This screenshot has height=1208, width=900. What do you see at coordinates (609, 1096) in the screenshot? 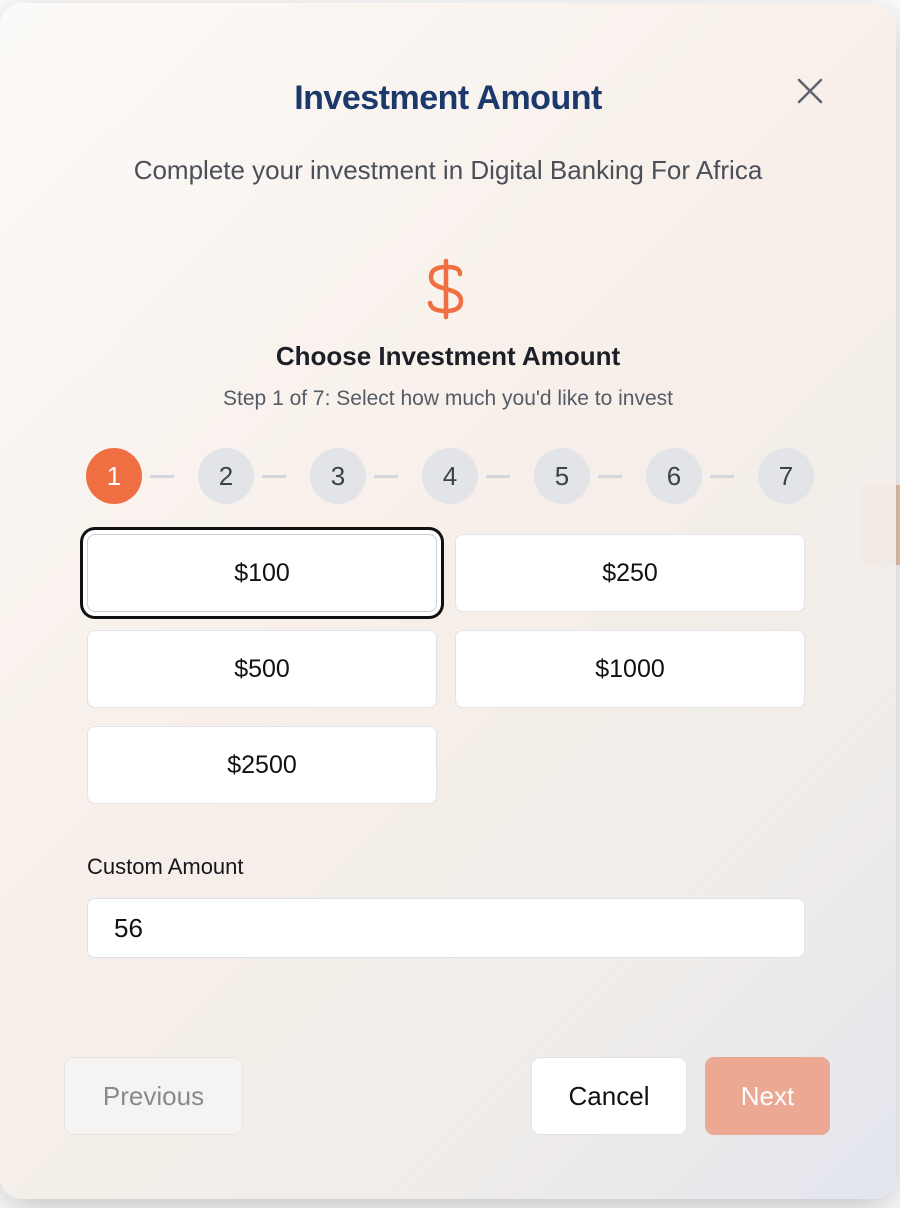
I see `cancel-button: Cancel` at bounding box center [609, 1096].